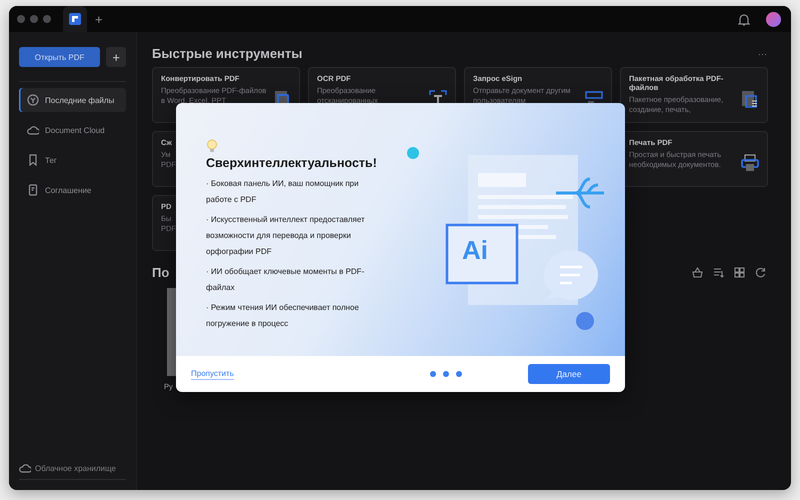 This screenshot has width=800, height=500. Describe the element at coordinates (446, 374) in the screenshot. I see `page-dots-icon` at that location.